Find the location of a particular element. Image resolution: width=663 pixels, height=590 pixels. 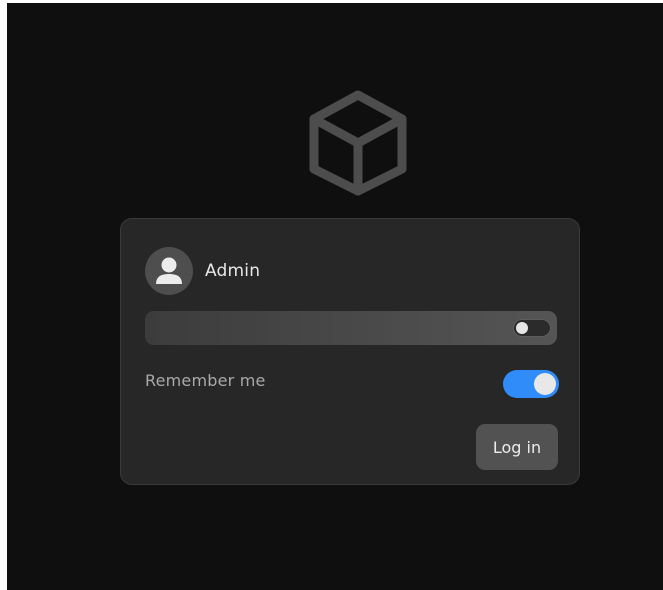

password-field is located at coordinates (351, 328).